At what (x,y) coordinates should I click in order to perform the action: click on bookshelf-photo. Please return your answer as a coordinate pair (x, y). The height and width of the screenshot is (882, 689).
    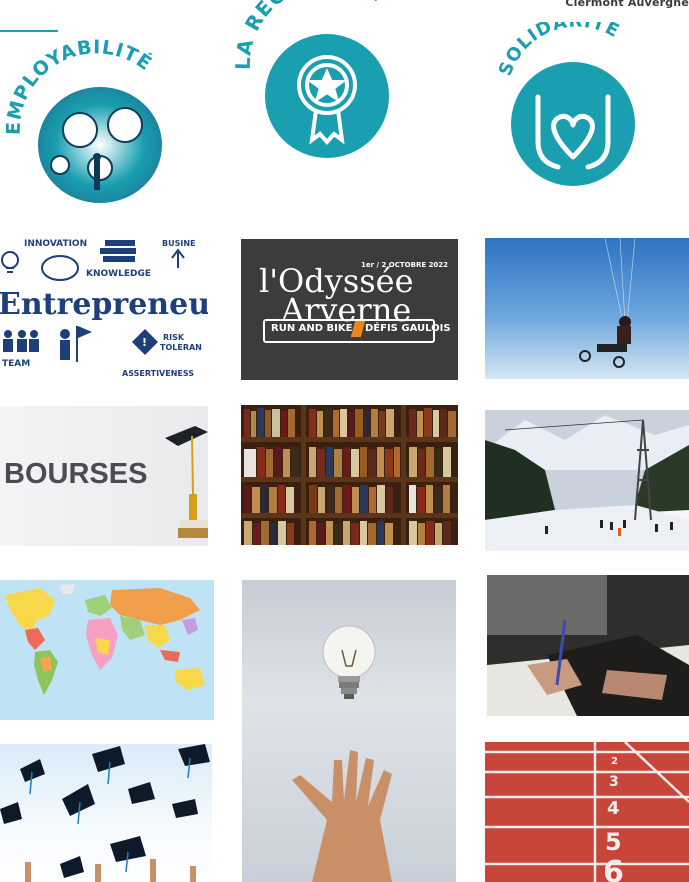
    Looking at the image, I should click on (349, 475).